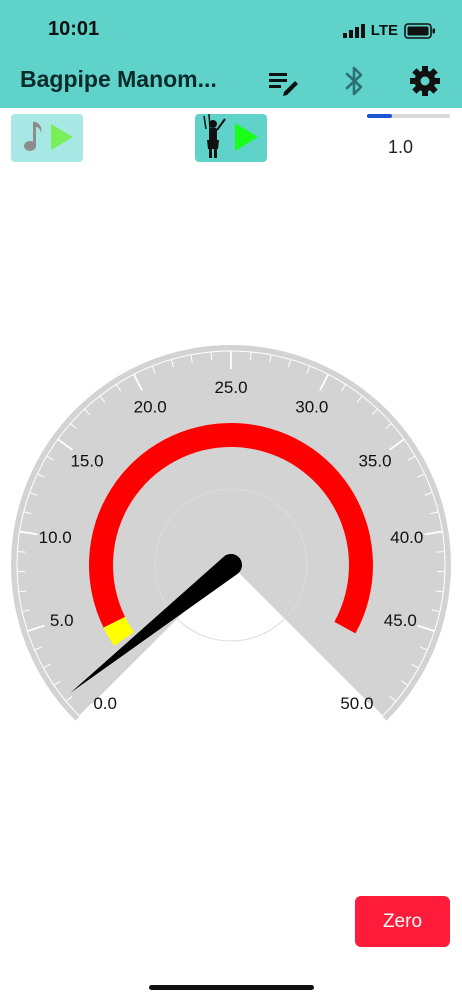  What do you see at coordinates (150, 406) in the screenshot?
I see `tick-label: 20.0` at bounding box center [150, 406].